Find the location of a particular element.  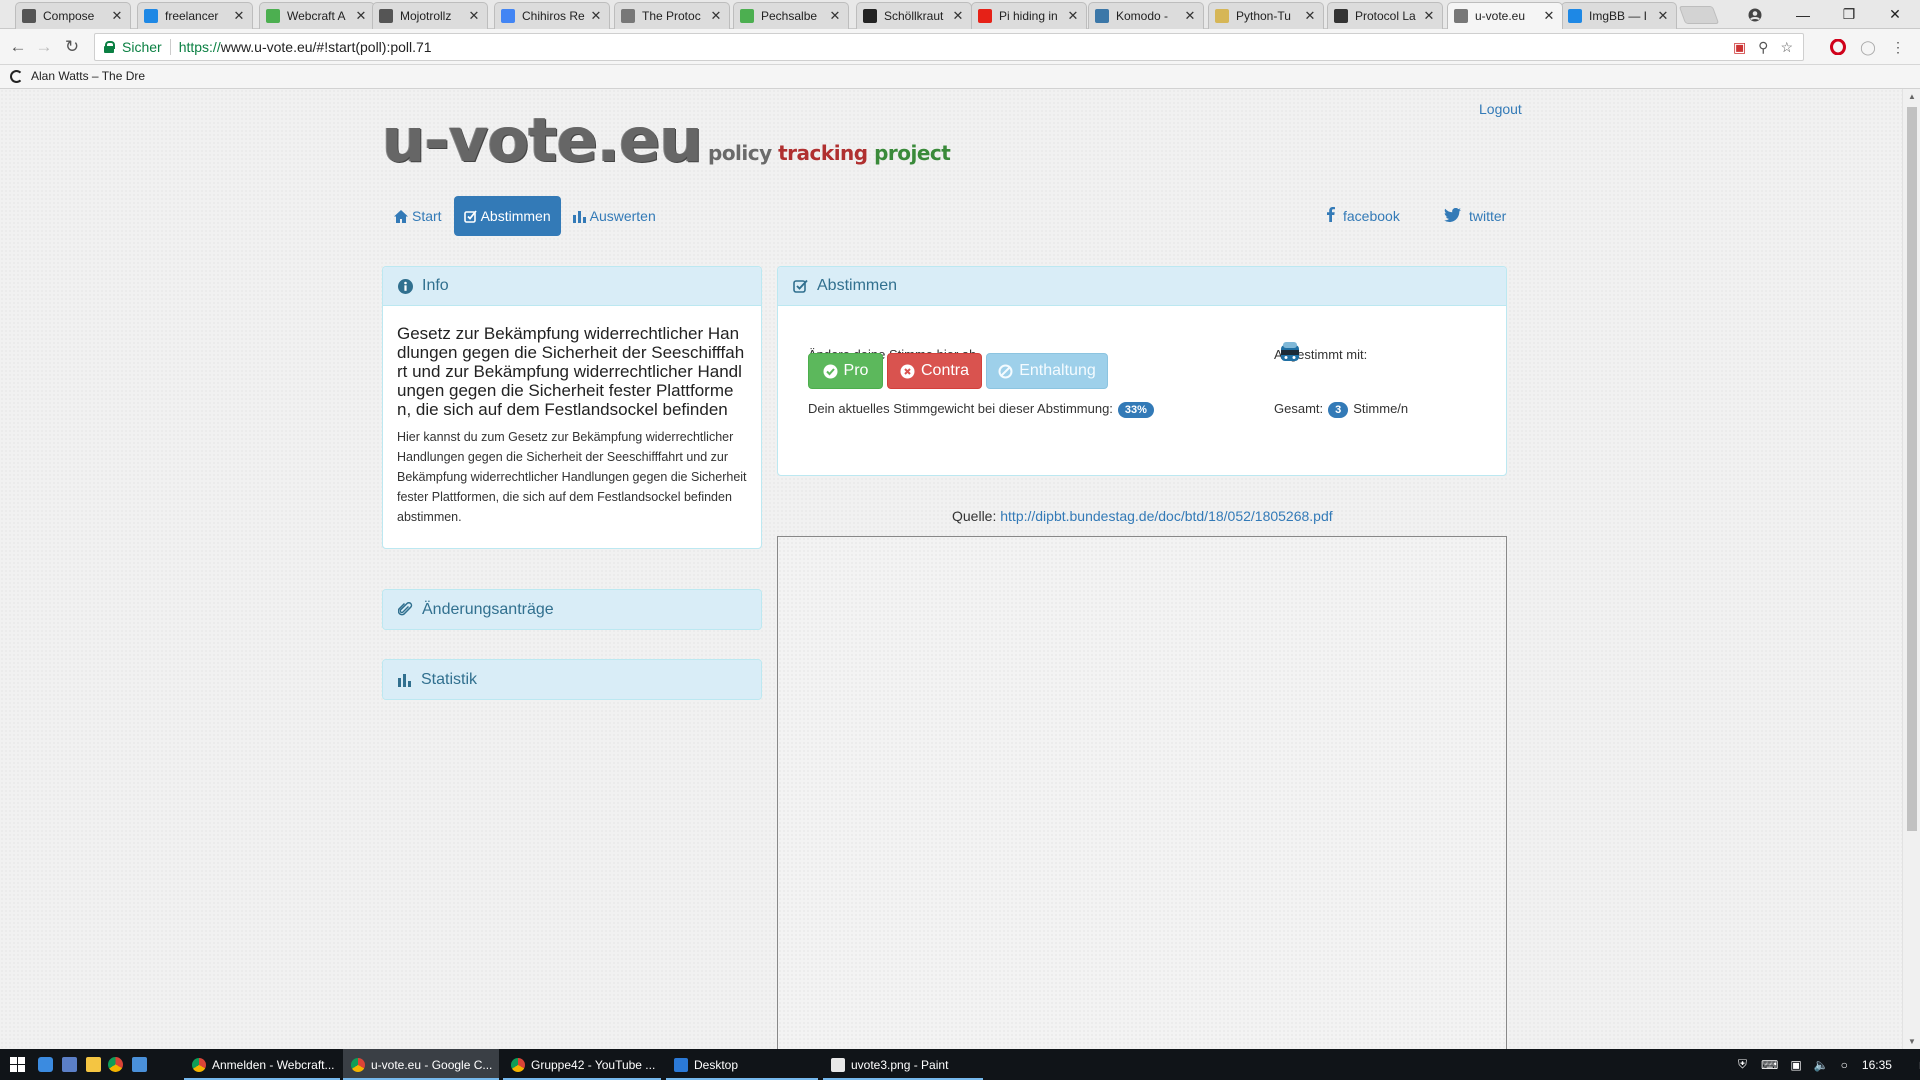

bookmark-star-icon: ☆ is located at coordinates (1786, 47).